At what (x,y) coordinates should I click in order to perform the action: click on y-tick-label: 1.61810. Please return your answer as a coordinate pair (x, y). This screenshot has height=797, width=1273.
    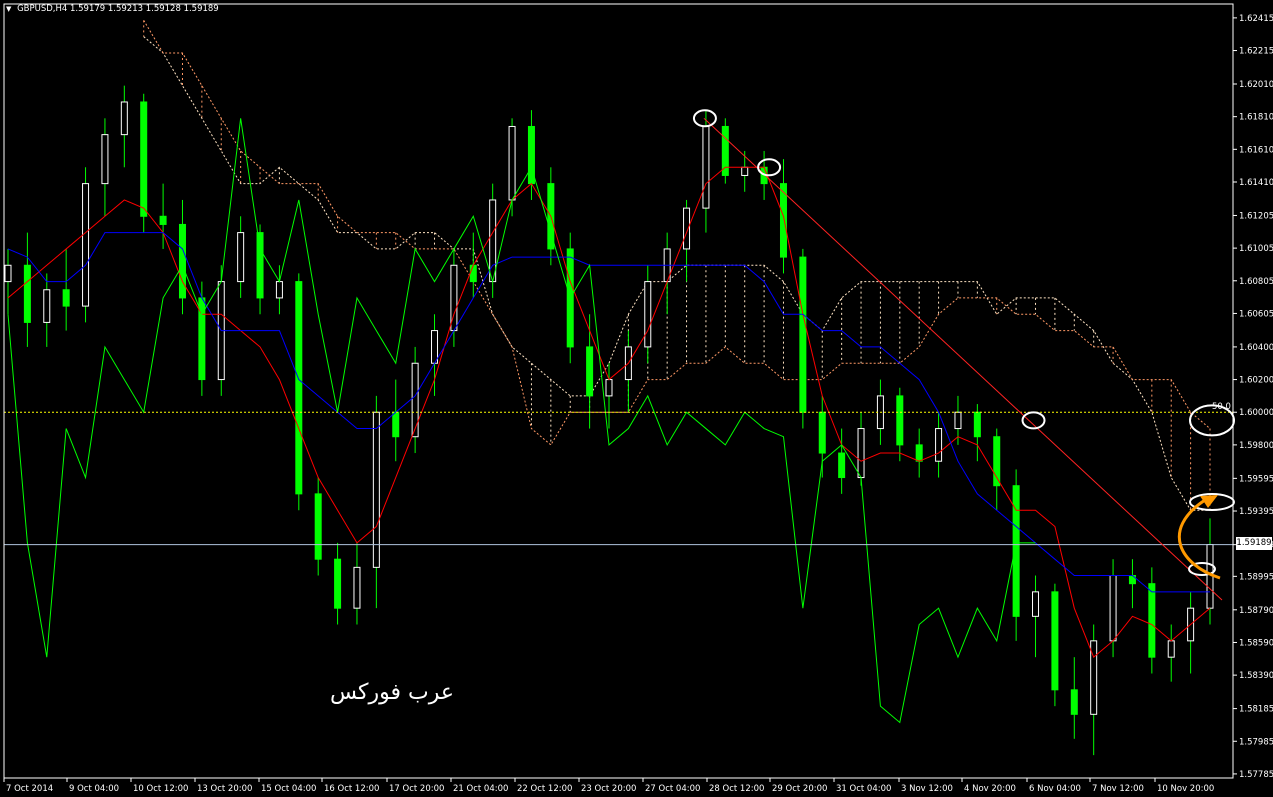
    Looking at the image, I should click on (1256, 118).